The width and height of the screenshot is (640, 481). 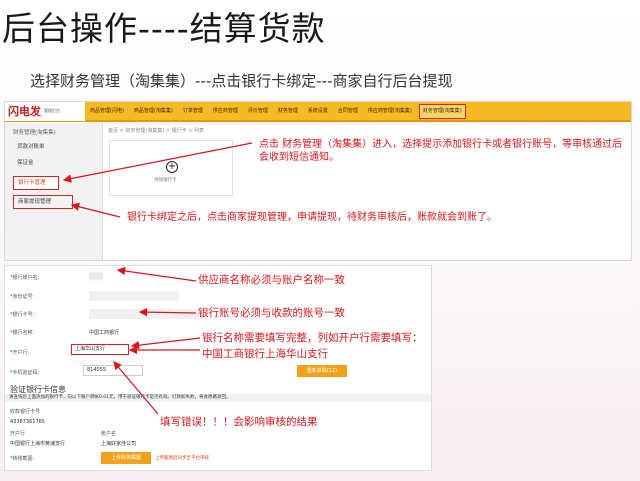 What do you see at coordinates (119, 444) in the screenshot?
I see `receive-account-value: 上海好家佳公司` at bounding box center [119, 444].